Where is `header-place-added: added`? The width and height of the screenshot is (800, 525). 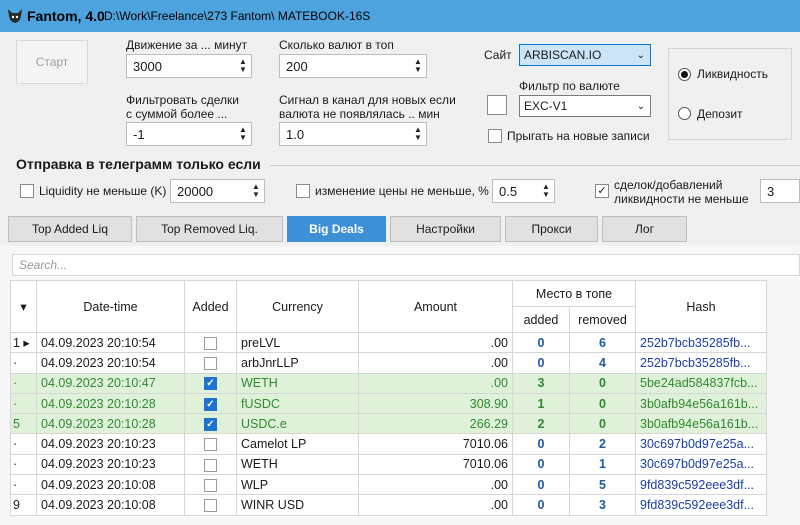 header-place-added: added is located at coordinates (541, 319).